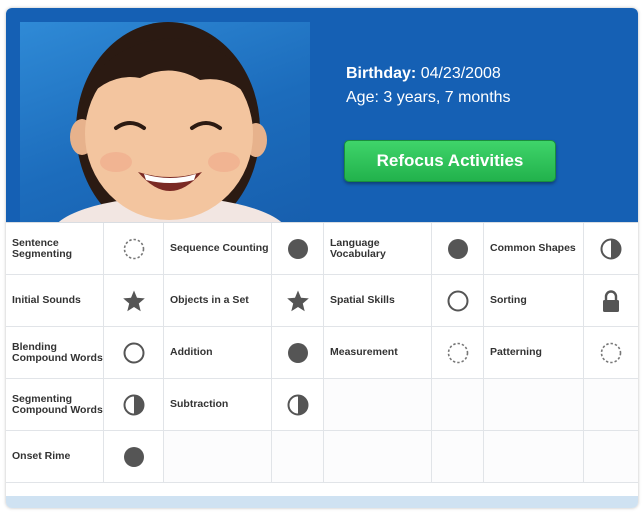  I want to click on skill-name: Blending Compound Words, so click(57, 352).